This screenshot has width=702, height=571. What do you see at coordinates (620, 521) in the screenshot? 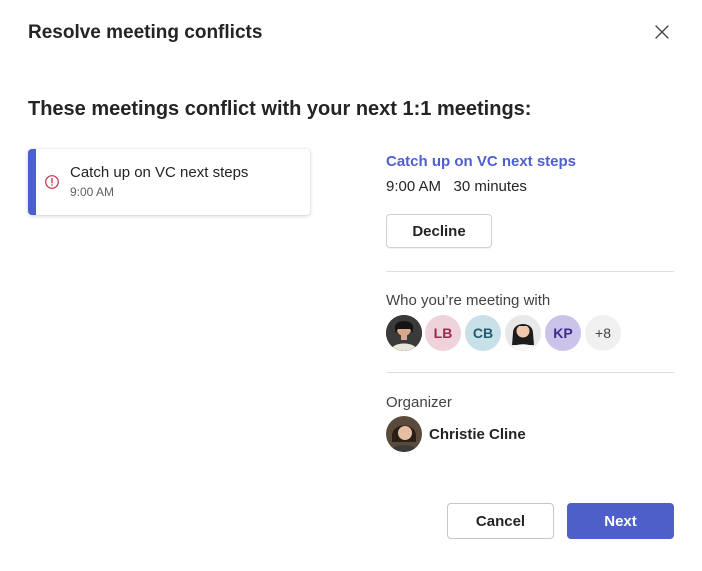
I see `next-button: Next` at bounding box center [620, 521].